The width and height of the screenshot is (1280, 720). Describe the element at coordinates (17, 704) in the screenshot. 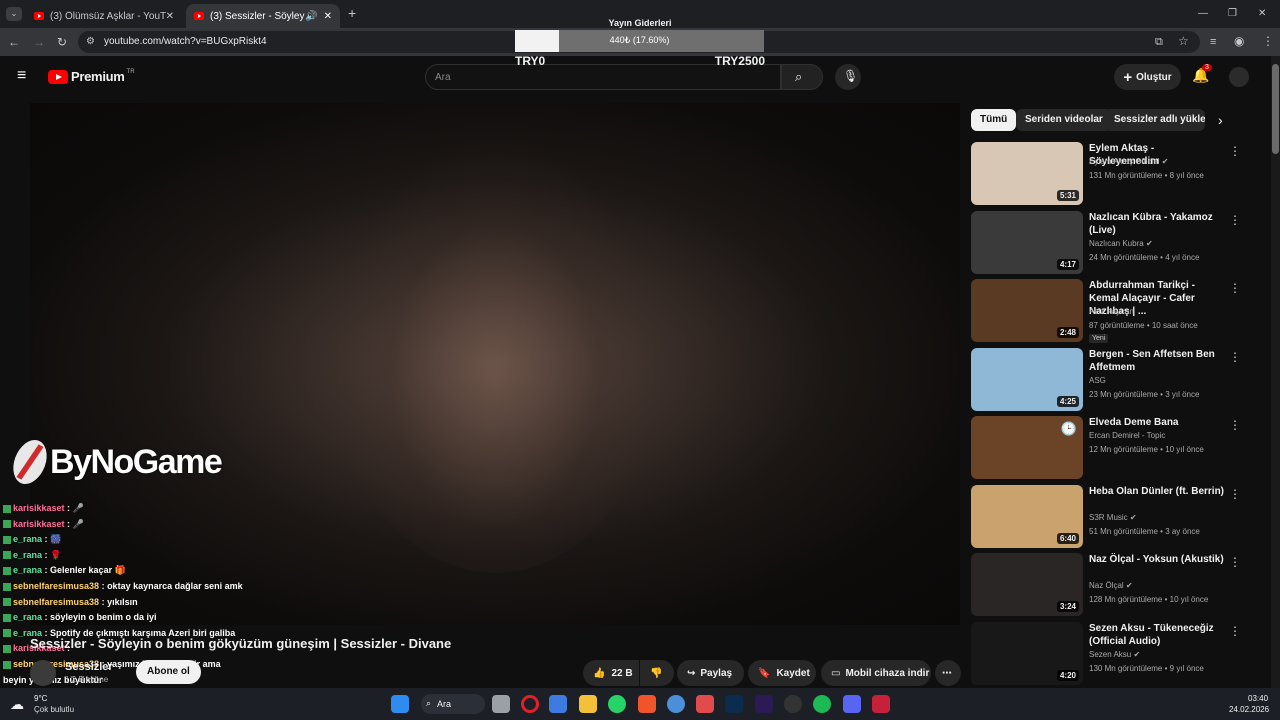

I see `weather-cloud-icon: ☁` at that location.